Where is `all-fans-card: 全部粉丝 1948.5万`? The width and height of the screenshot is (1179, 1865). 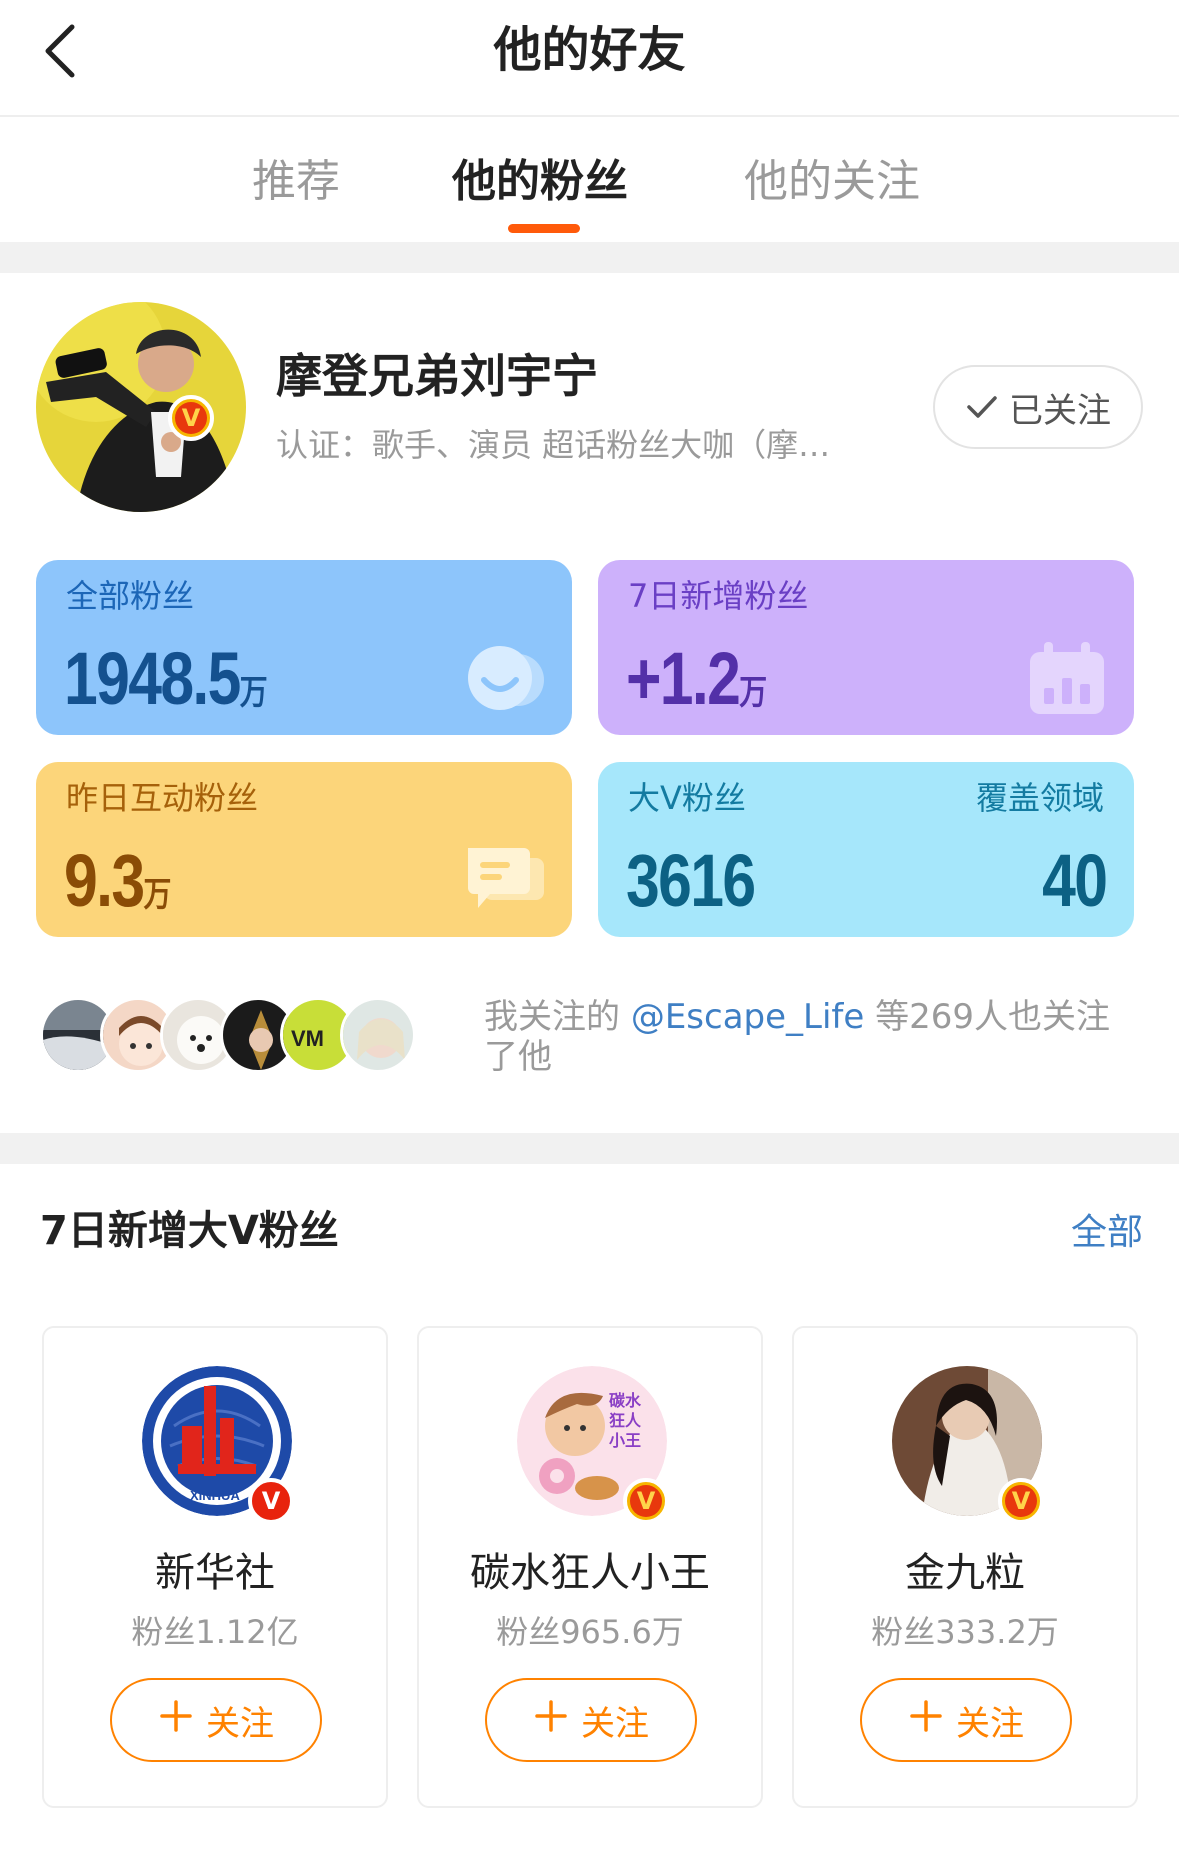
all-fans-card: 全部粉丝 1948.5万 is located at coordinates (304, 647).